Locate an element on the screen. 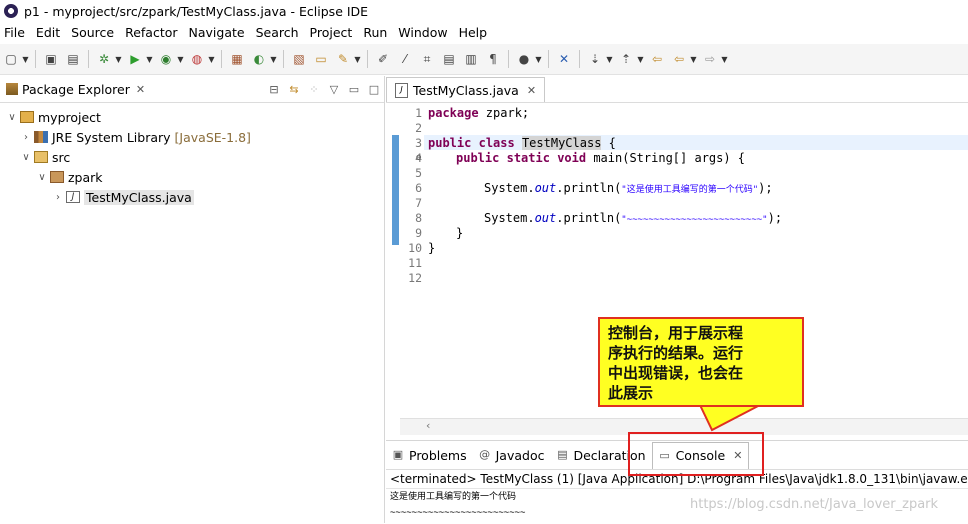  menu-navigate: Navigate is located at coordinates (218, 32).